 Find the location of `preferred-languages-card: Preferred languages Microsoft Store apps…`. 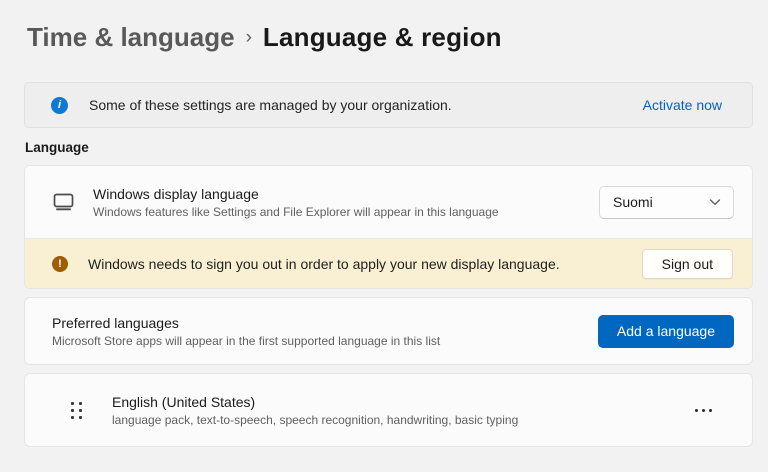

preferred-languages-card: Preferred languages Microsoft Store apps… is located at coordinates (388, 331).